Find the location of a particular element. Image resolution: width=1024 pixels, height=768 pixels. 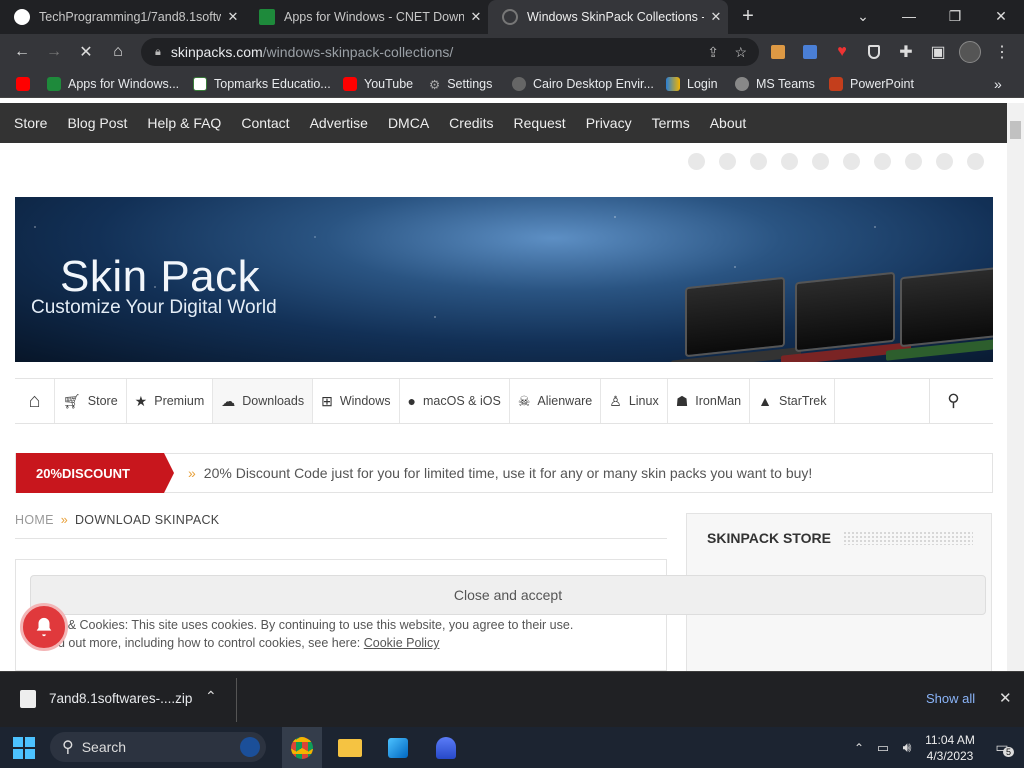

close-icon: ✕ is located at coordinates (1005, 698).